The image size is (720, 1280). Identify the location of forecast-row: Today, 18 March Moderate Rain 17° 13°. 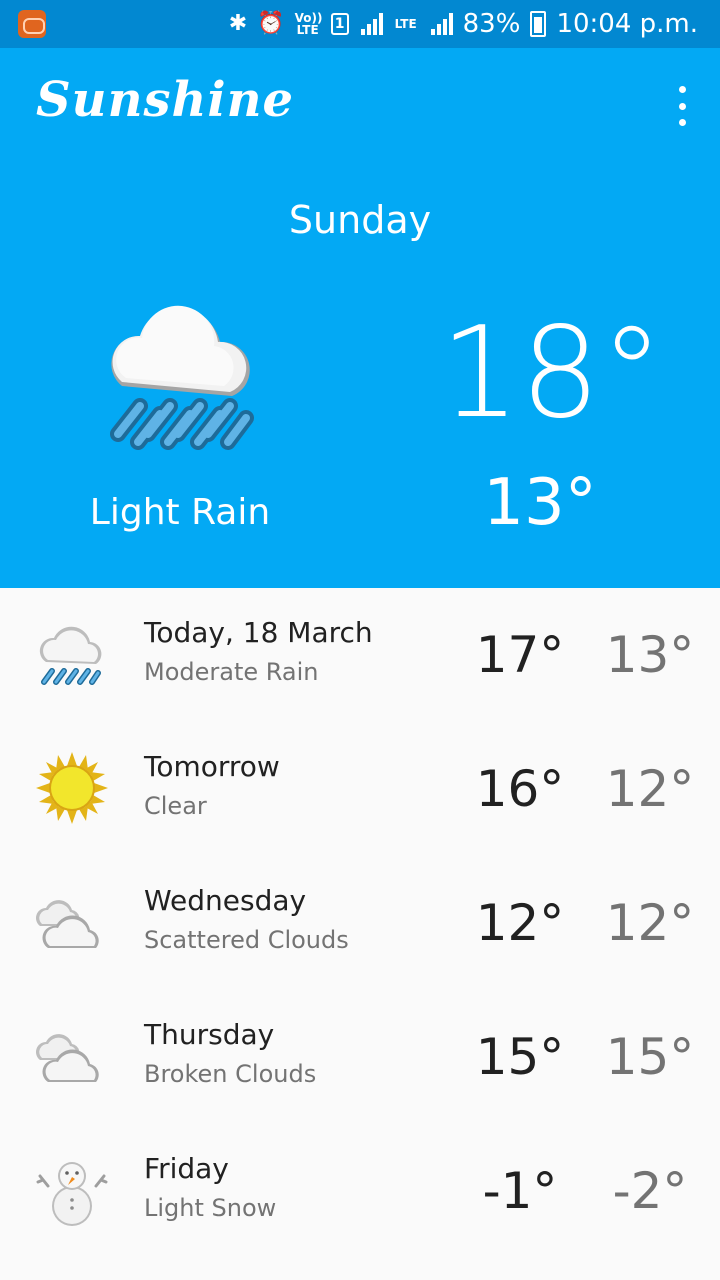
(360, 655).